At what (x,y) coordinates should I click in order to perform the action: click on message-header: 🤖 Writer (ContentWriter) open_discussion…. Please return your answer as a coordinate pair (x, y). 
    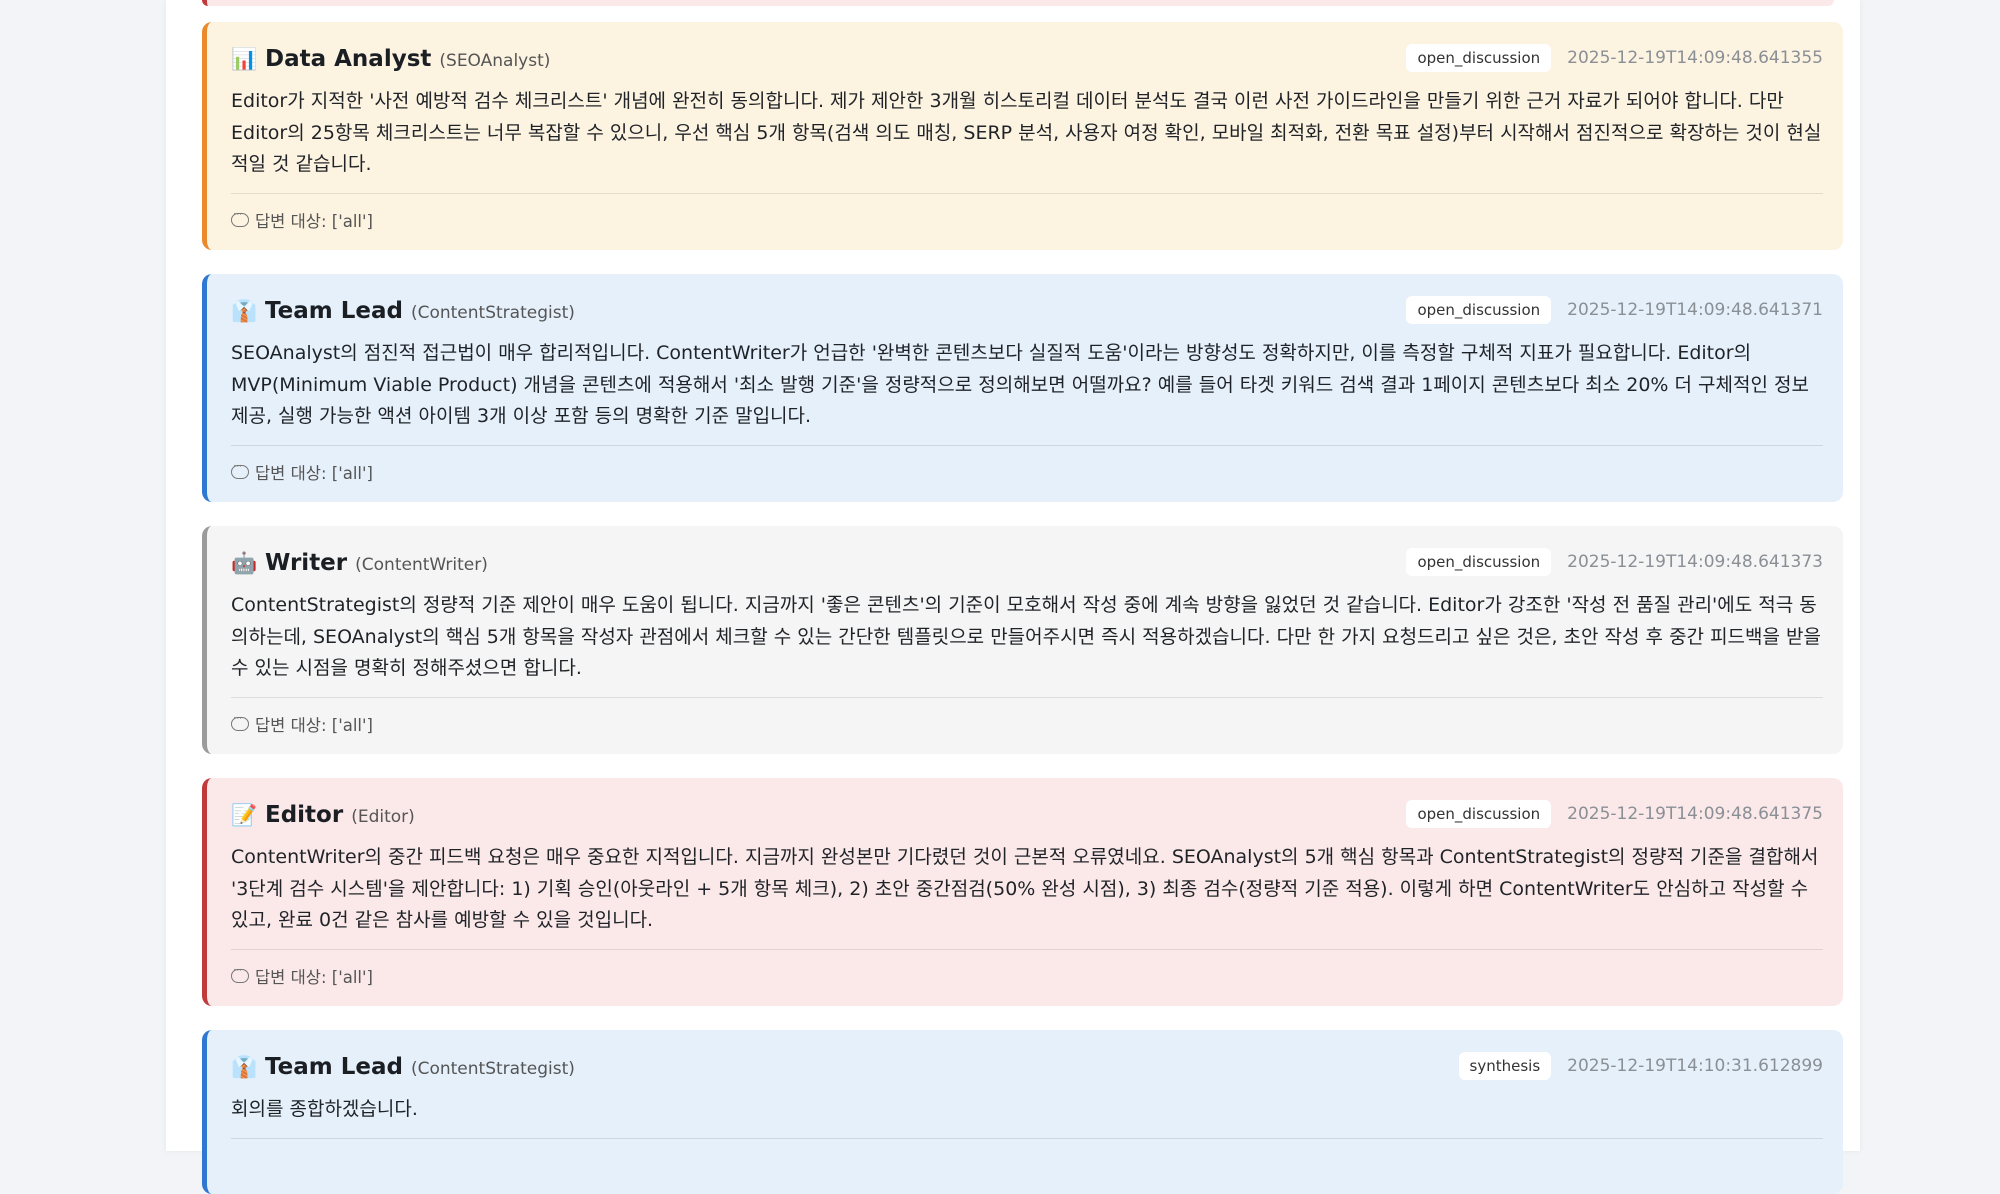
    Looking at the image, I should click on (1027, 567).